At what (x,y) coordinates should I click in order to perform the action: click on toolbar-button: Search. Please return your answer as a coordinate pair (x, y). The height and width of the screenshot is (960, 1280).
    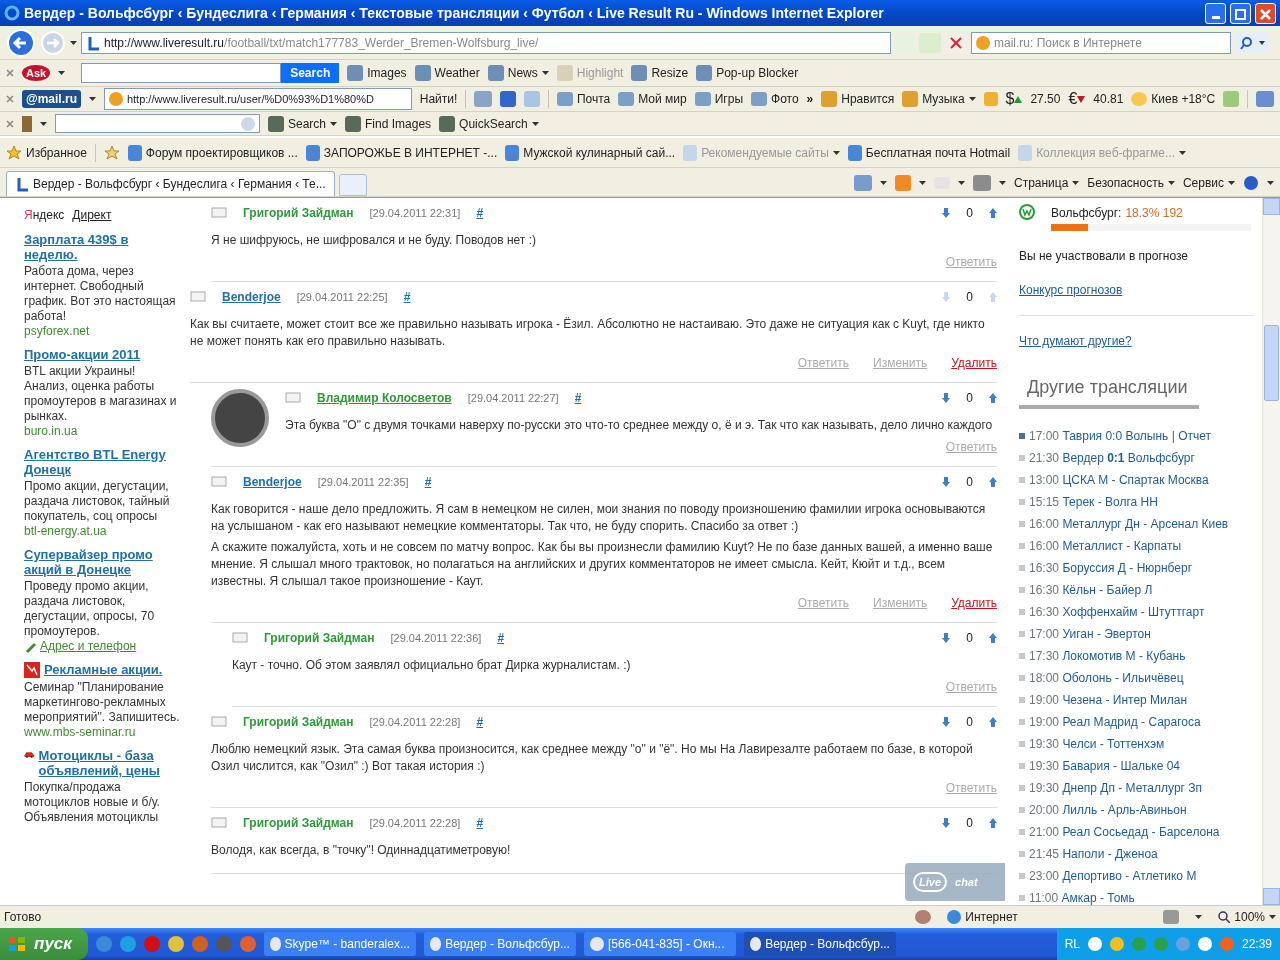
    Looking at the image, I should click on (303, 123).